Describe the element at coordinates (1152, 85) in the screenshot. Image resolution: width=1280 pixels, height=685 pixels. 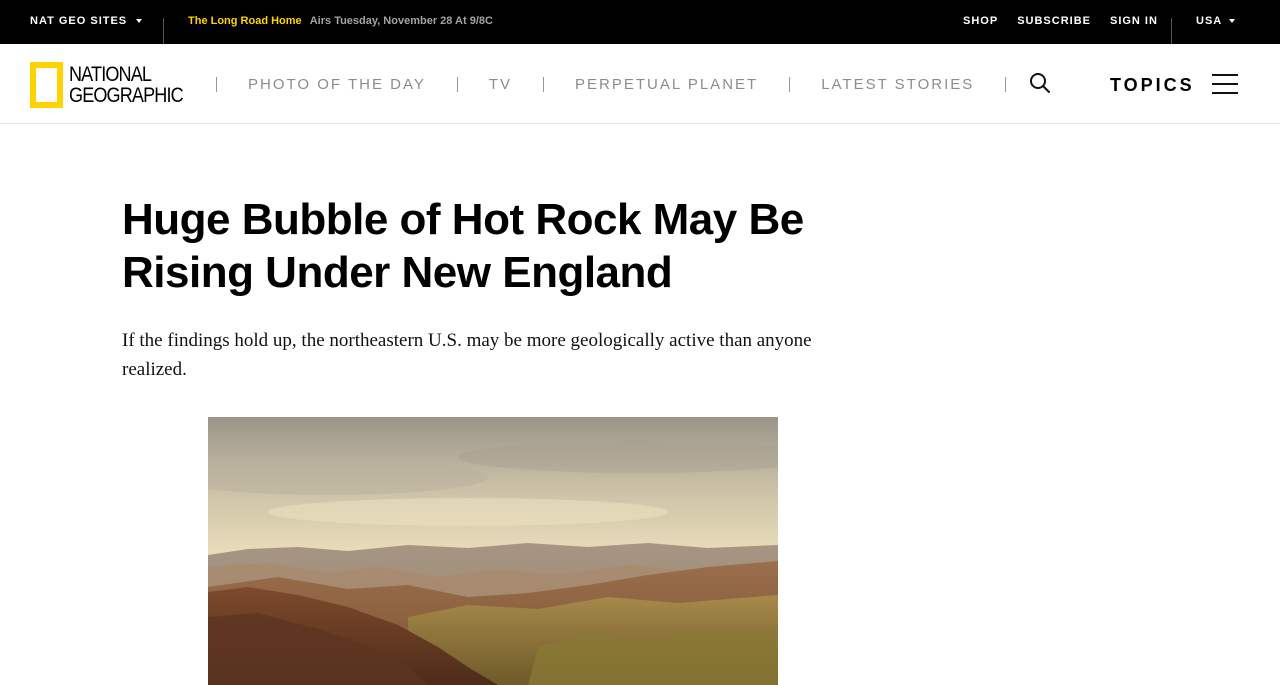
I see `topics-button: TOPICS` at that location.